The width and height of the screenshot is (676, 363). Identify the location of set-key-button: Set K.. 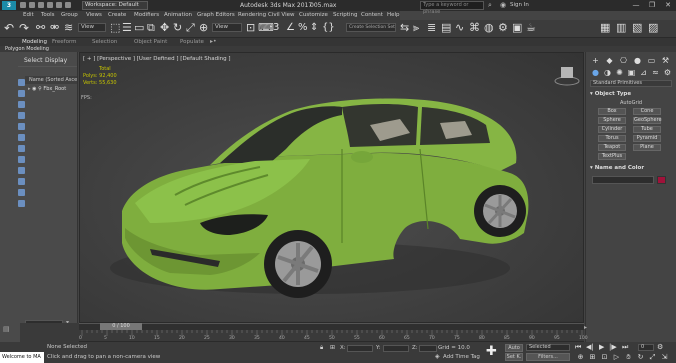
(514, 357).